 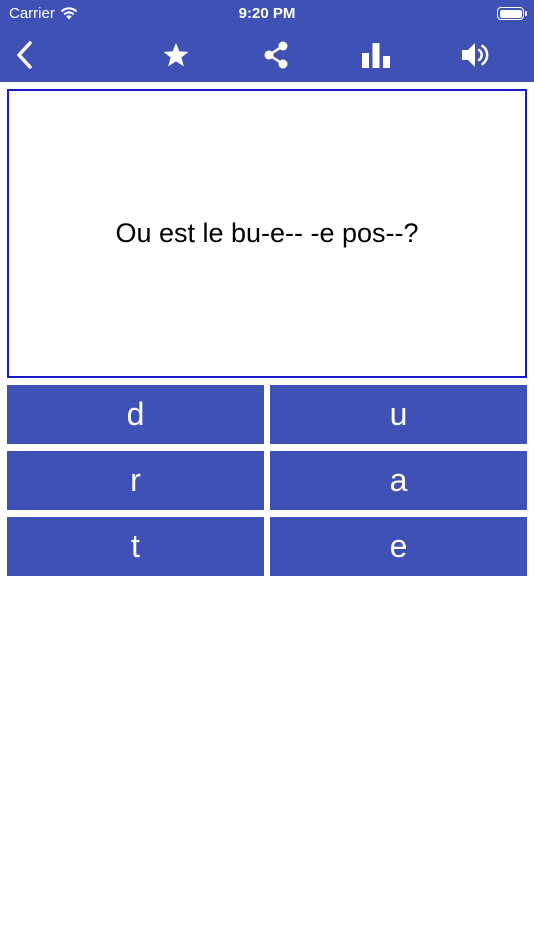 What do you see at coordinates (512, 13) in the screenshot?
I see `battery-icon` at bounding box center [512, 13].